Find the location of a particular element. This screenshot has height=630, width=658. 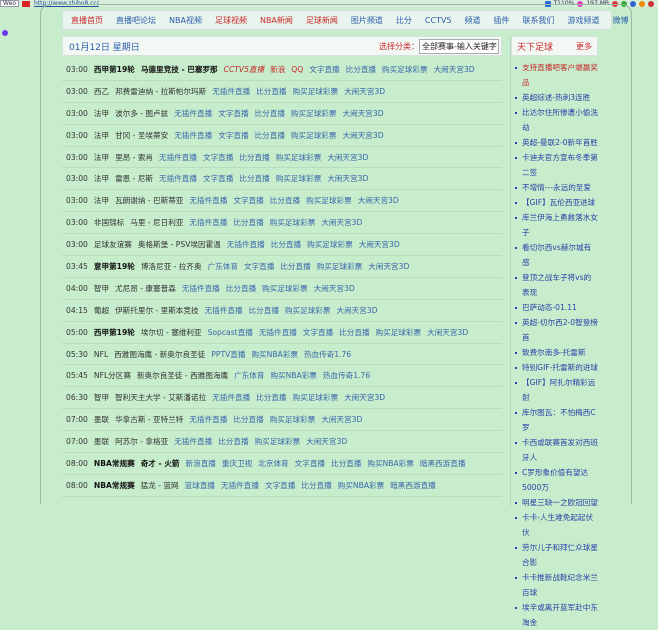

stream-link: 篮球直播 is located at coordinates (200, 485).